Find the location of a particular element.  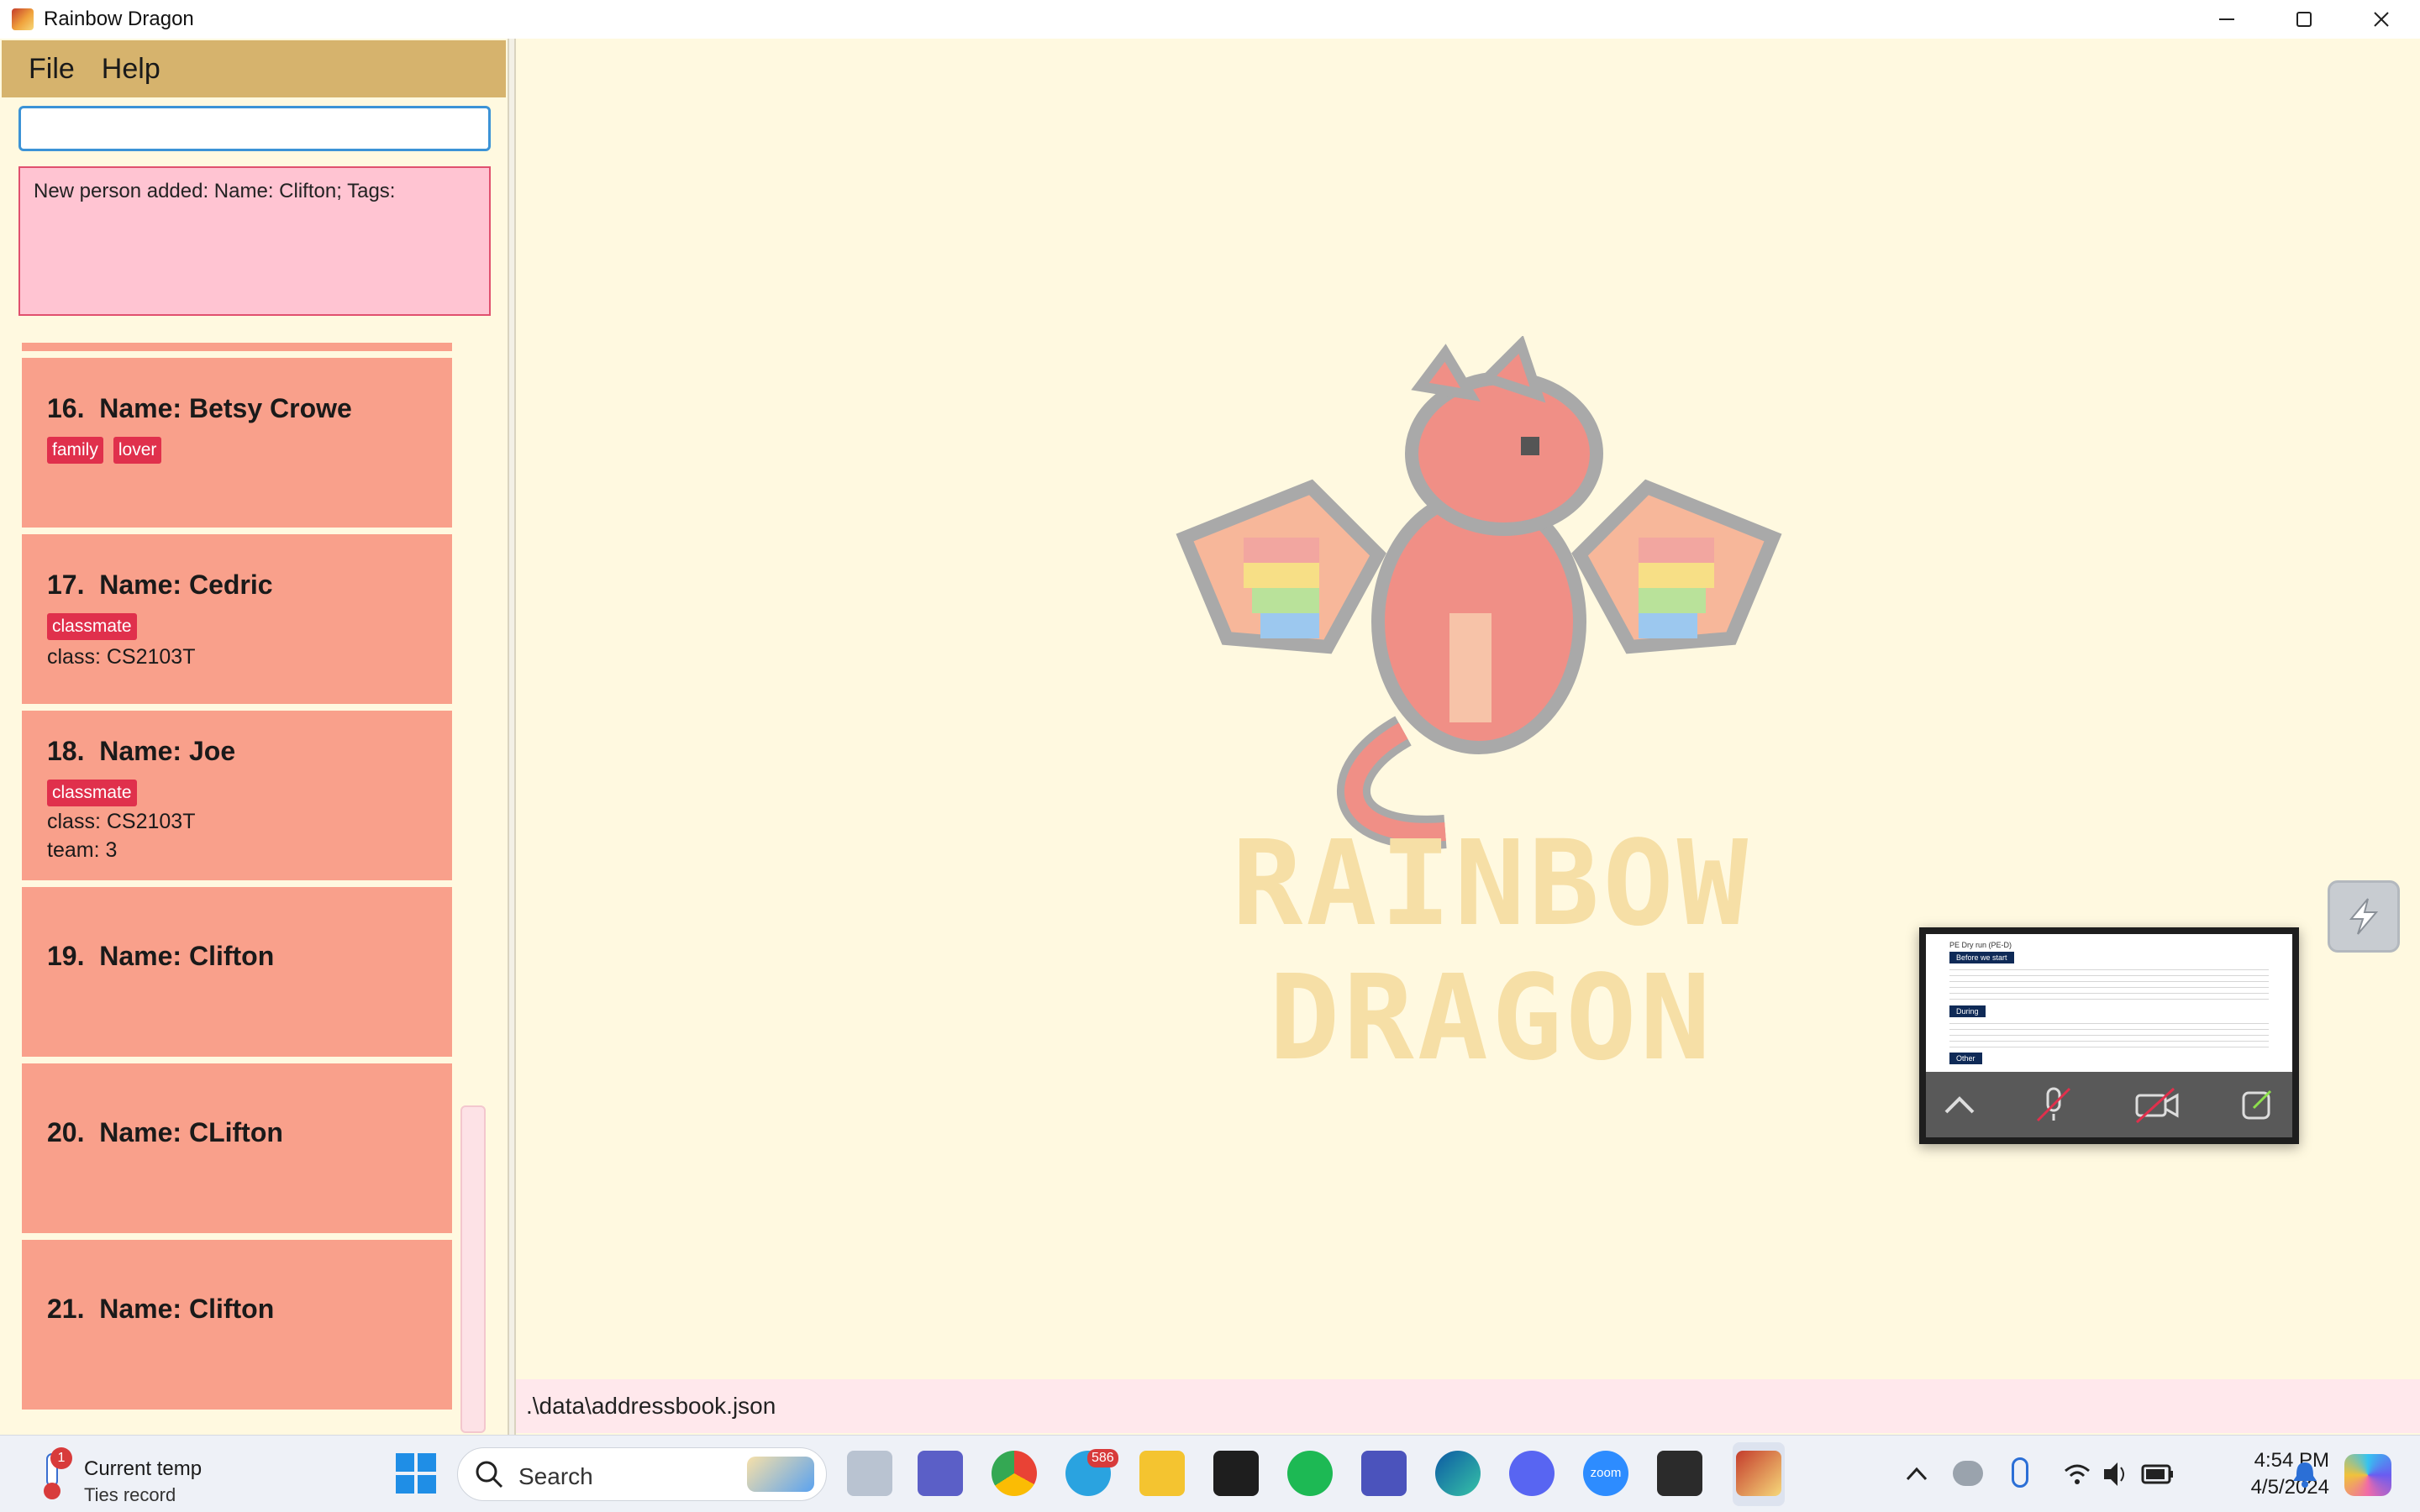

title-bar: Rainbow Dragon is located at coordinates (1210, 19).